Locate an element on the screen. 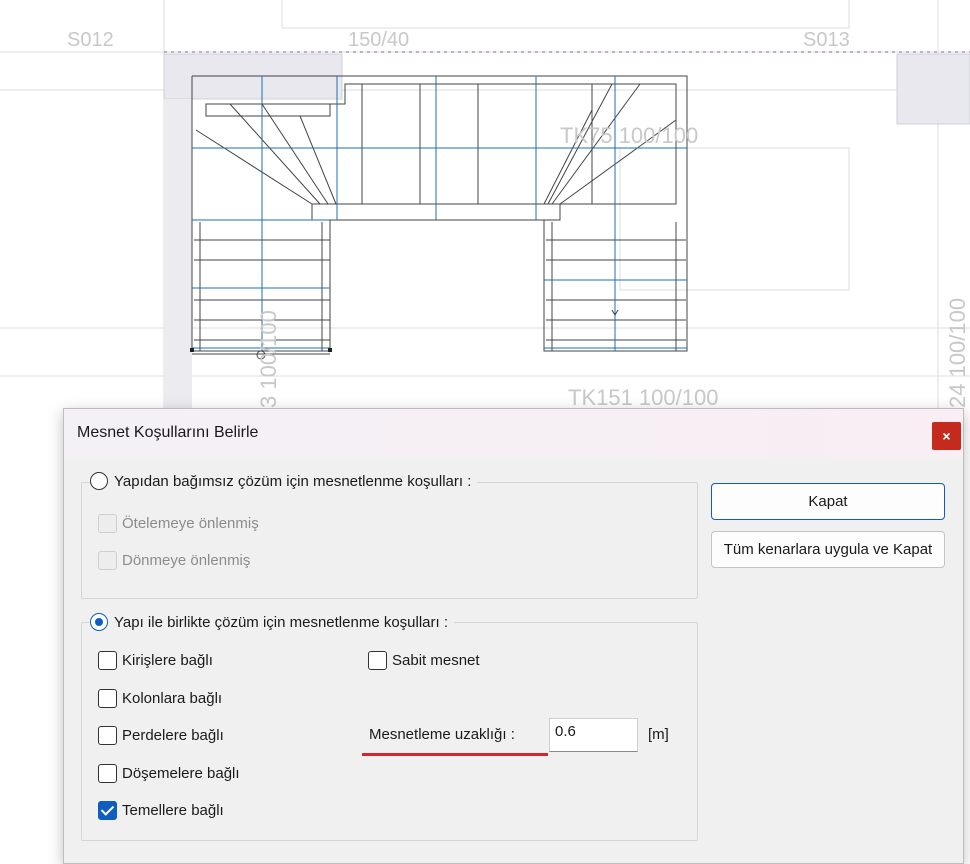 This screenshot has width=970, height=864. translation-restrained-label: Ötelemeye önlenmiş is located at coordinates (190, 523).